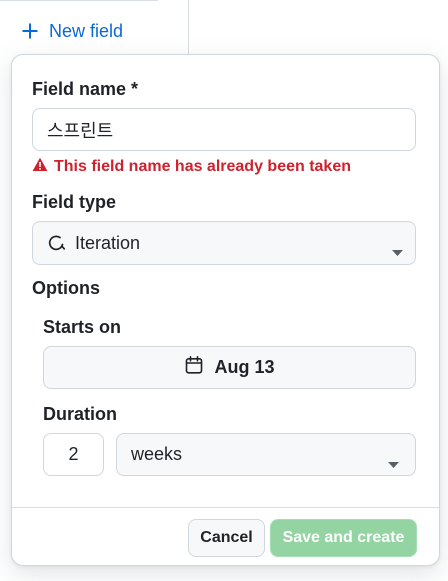 The height and width of the screenshot is (581, 448). I want to click on calendar-icon, so click(194, 367).